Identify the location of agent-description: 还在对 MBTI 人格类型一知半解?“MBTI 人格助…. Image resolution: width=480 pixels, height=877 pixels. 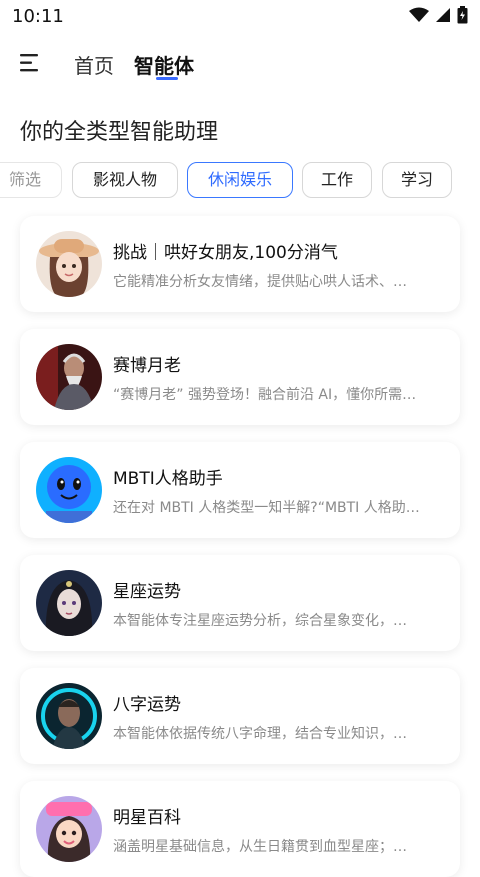
(266, 508).